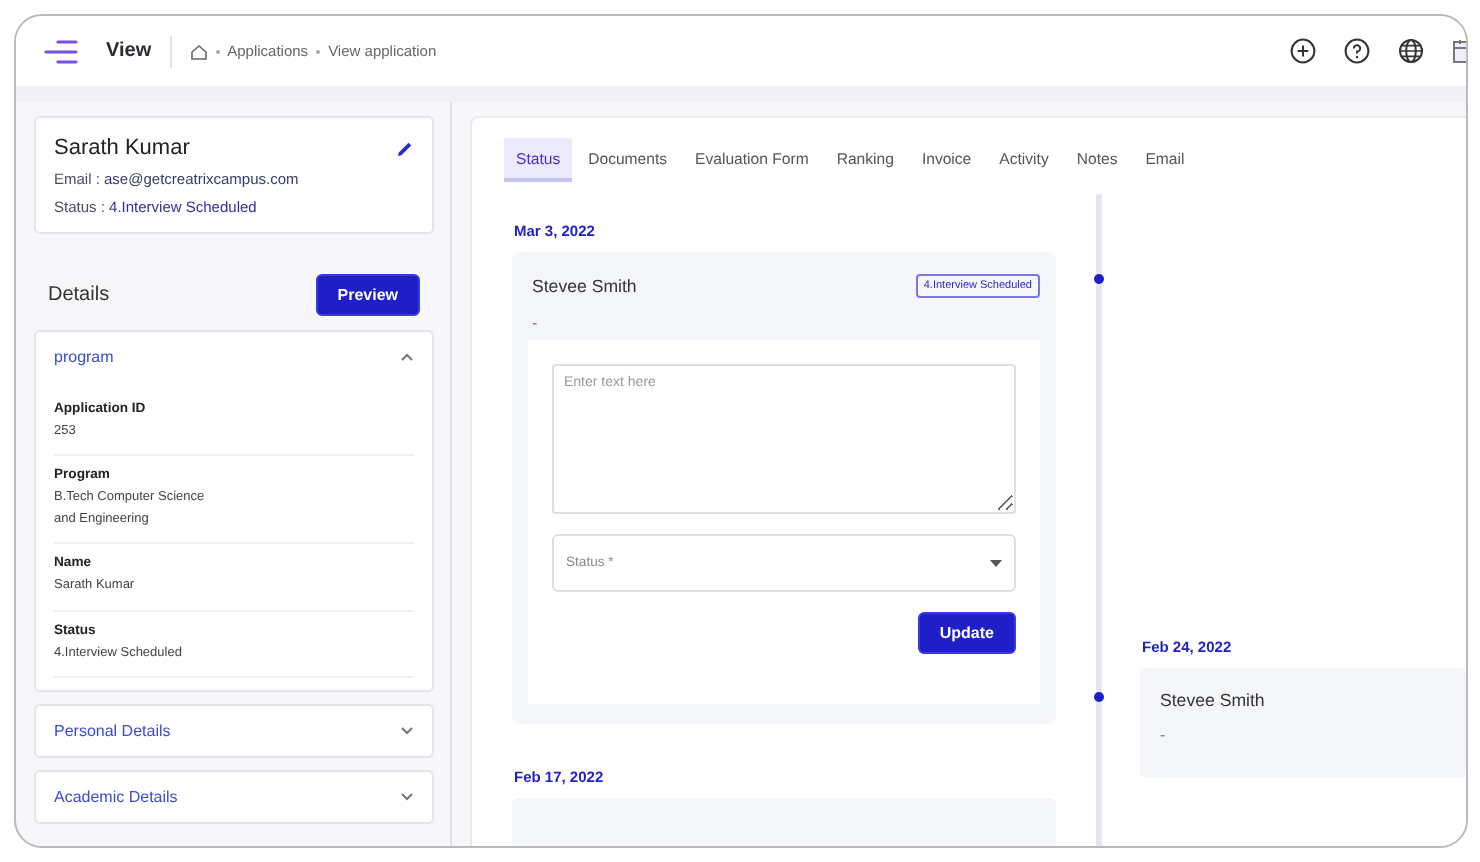 This screenshot has width=1480, height=862. What do you see at coordinates (129, 51) in the screenshot?
I see `page-title: View` at bounding box center [129, 51].